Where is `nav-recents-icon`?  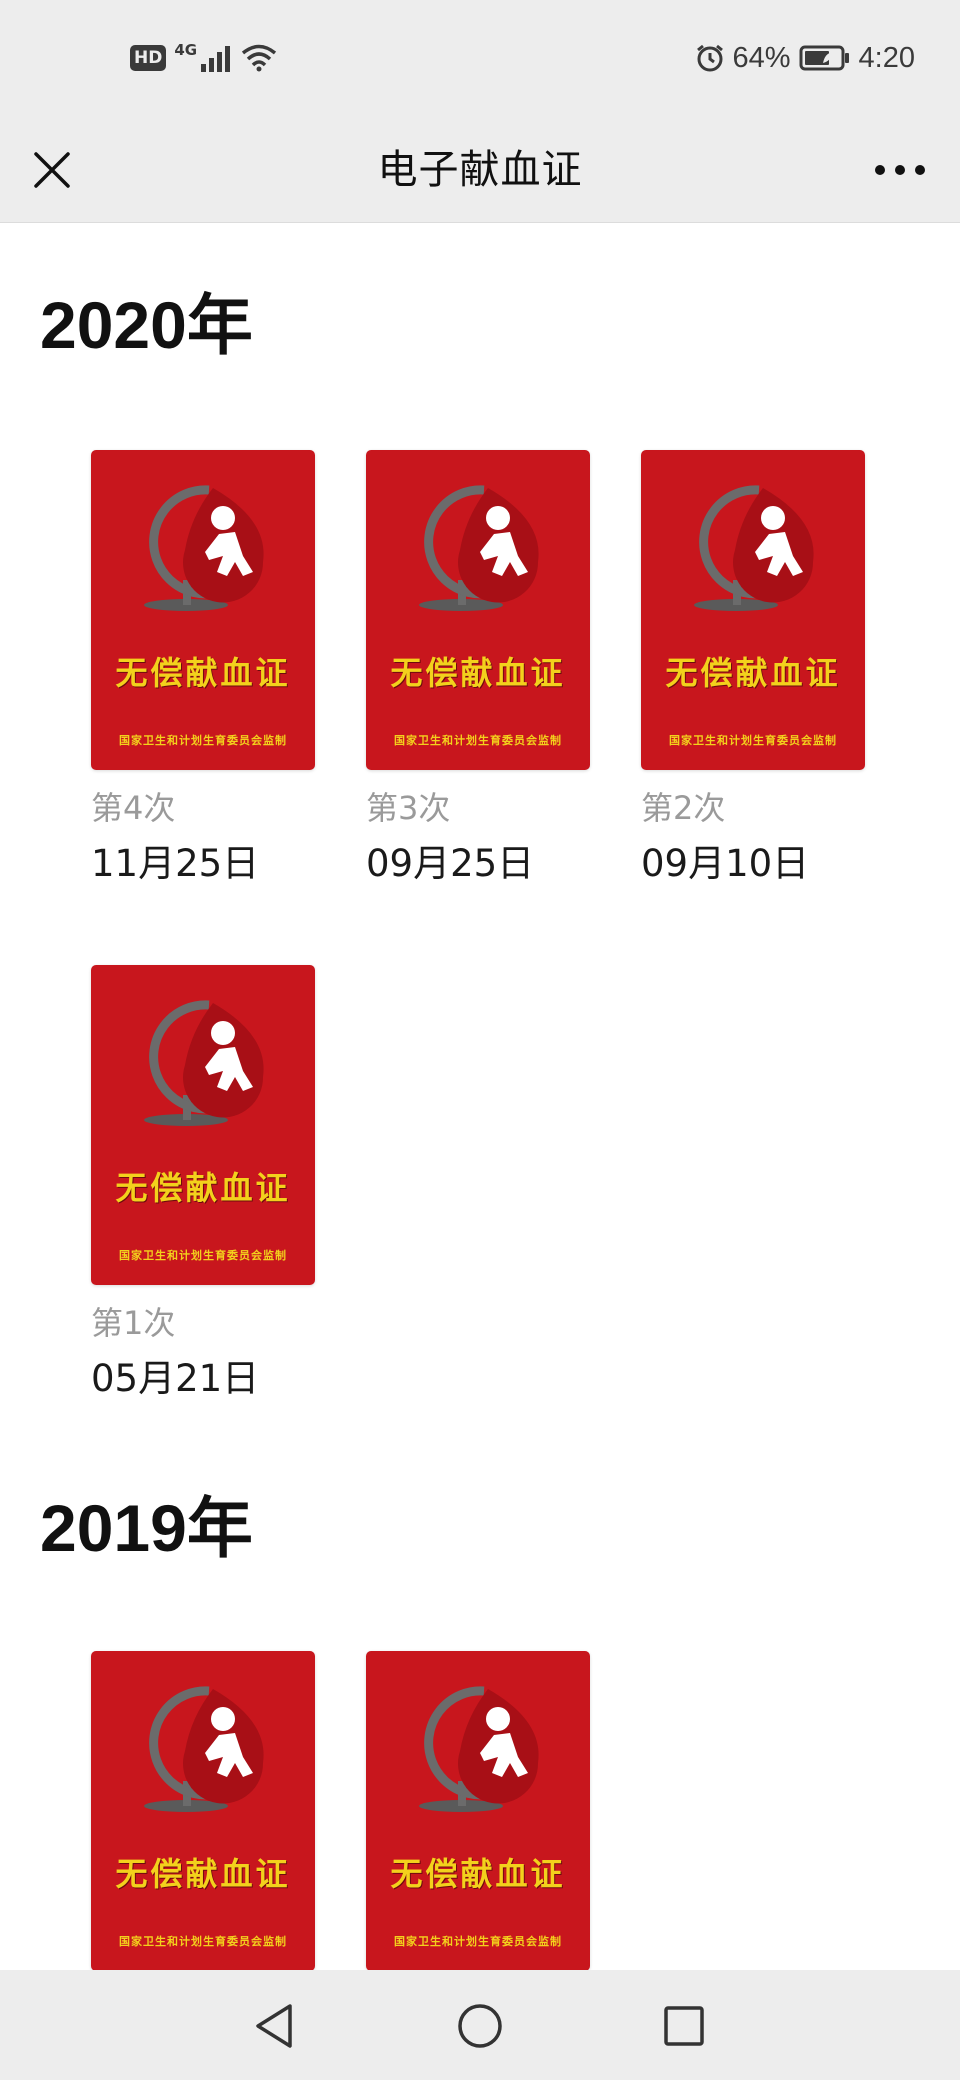 nav-recents-icon is located at coordinates (684, 2026).